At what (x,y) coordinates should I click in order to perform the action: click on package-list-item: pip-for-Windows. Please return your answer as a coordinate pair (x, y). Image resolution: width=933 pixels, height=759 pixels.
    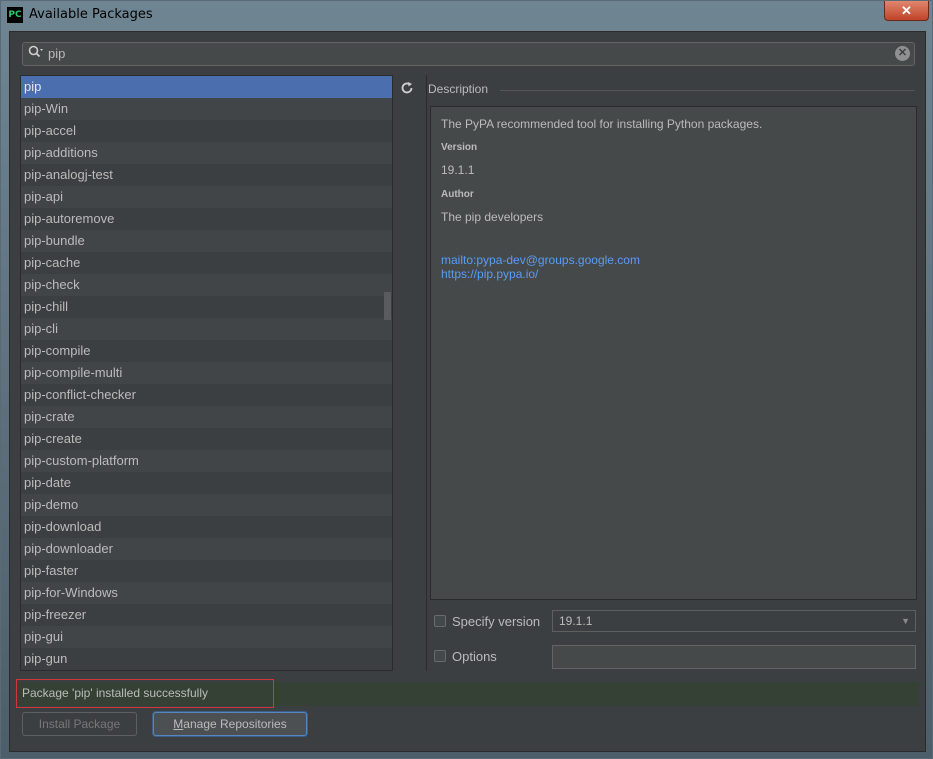
    Looking at the image, I should click on (206, 593).